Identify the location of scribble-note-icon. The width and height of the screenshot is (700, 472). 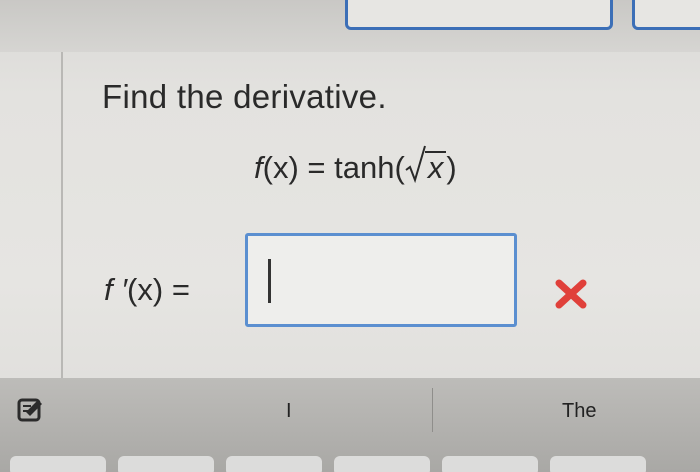
(31, 409).